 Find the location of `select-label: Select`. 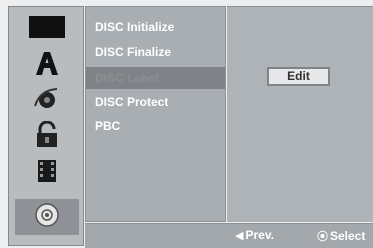

select-label: Select is located at coordinates (348, 236).